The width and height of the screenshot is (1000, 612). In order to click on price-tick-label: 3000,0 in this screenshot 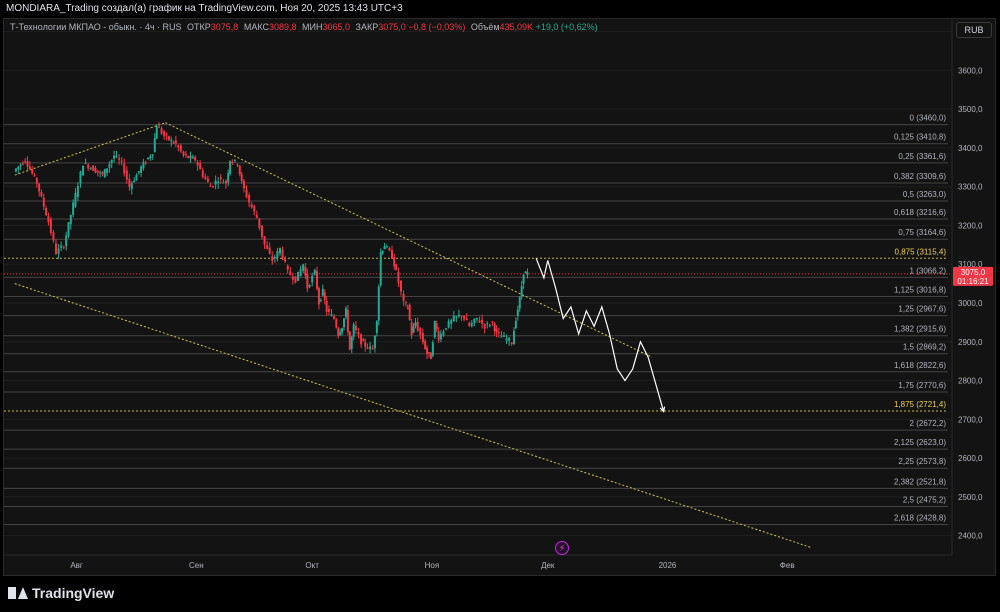, I will do `click(970, 303)`.